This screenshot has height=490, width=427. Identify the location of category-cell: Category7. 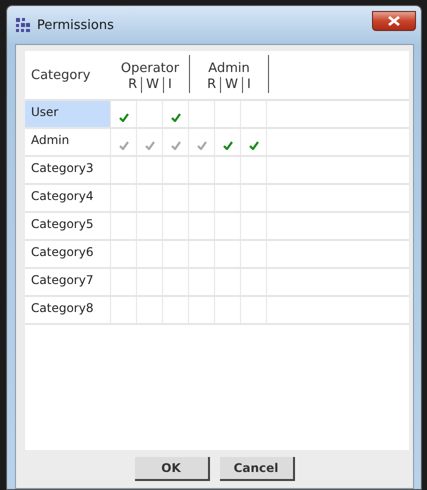
(68, 282).